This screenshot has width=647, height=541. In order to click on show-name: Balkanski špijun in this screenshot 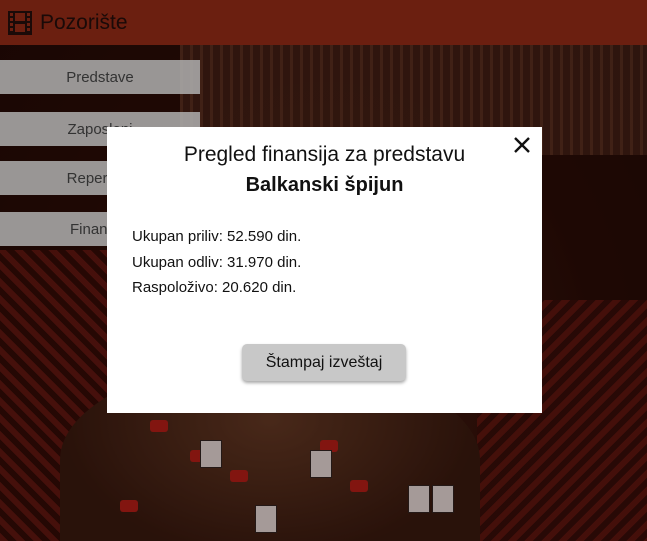, I will do `click(324, 185)`.